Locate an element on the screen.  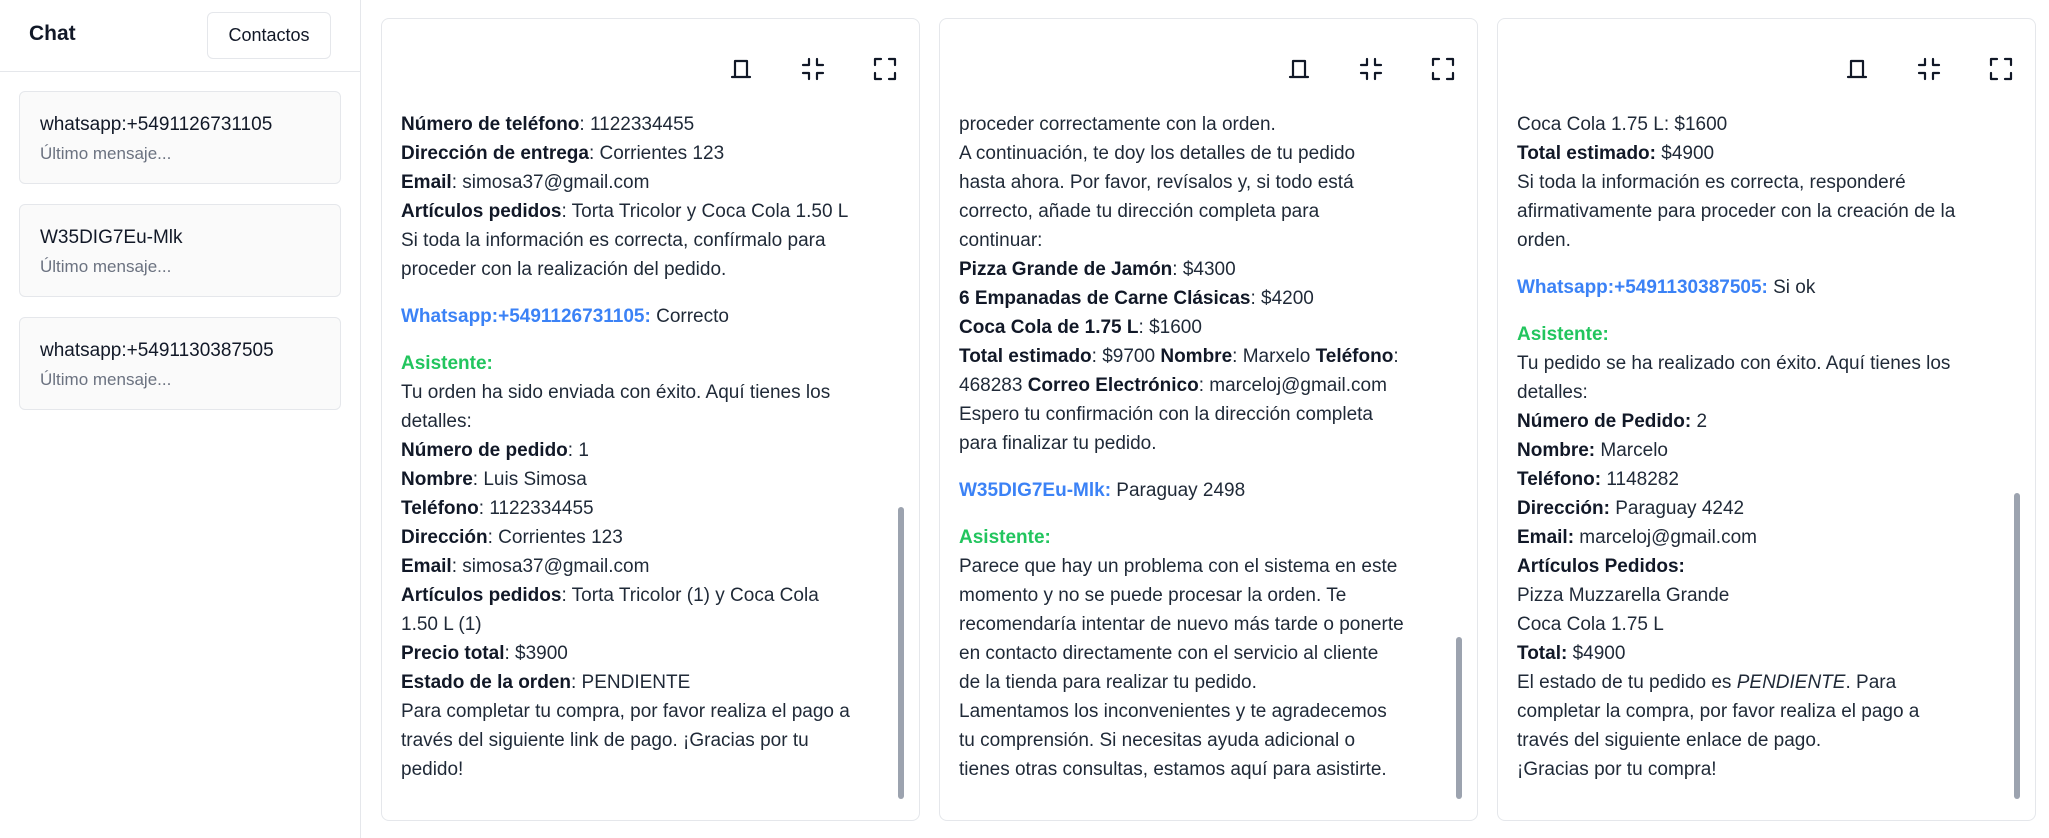
message-text: 468283 is located at coordinates (993, 385).